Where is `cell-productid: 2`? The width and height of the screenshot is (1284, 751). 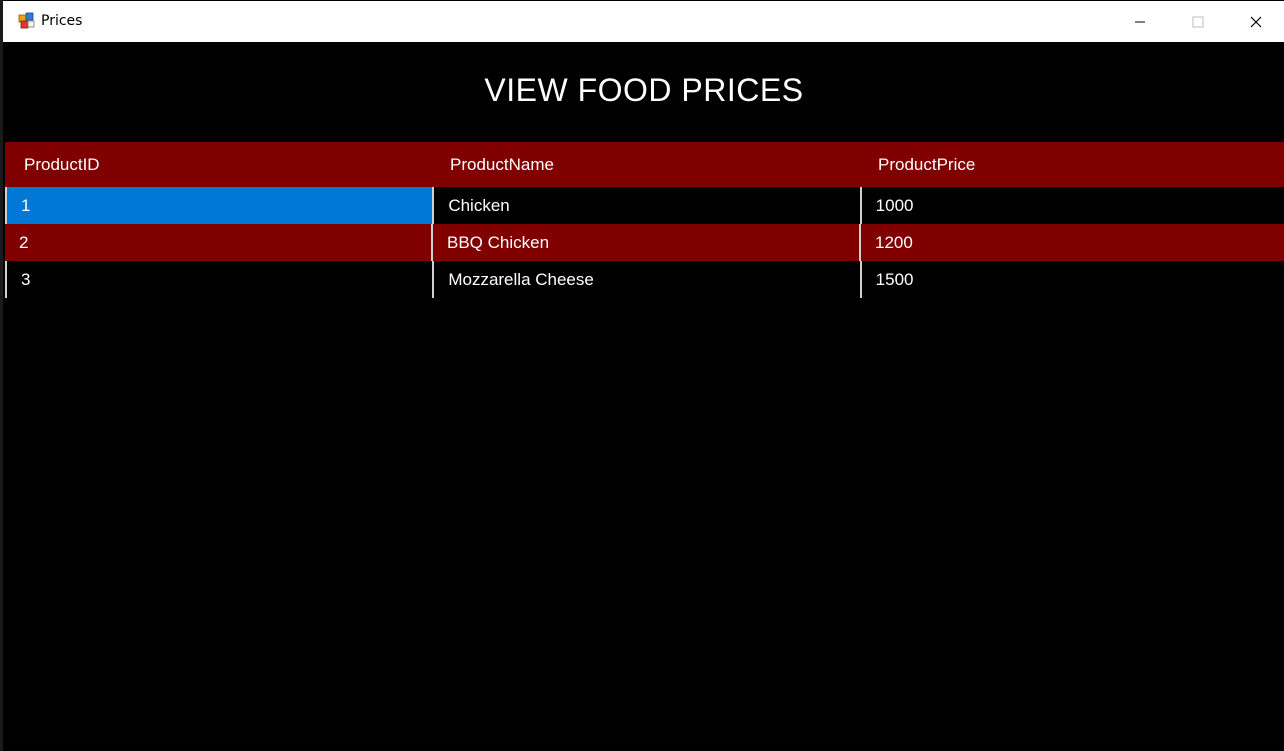 cell-productid: 2 is located at coordinates (218, 242).